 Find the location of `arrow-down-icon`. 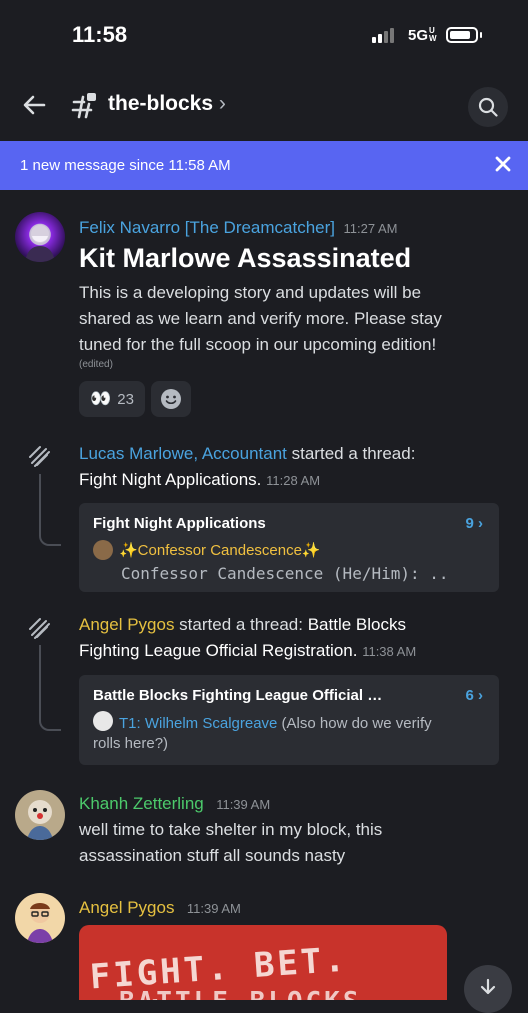

arrow-down-icon is located at coordinates (488, 986).